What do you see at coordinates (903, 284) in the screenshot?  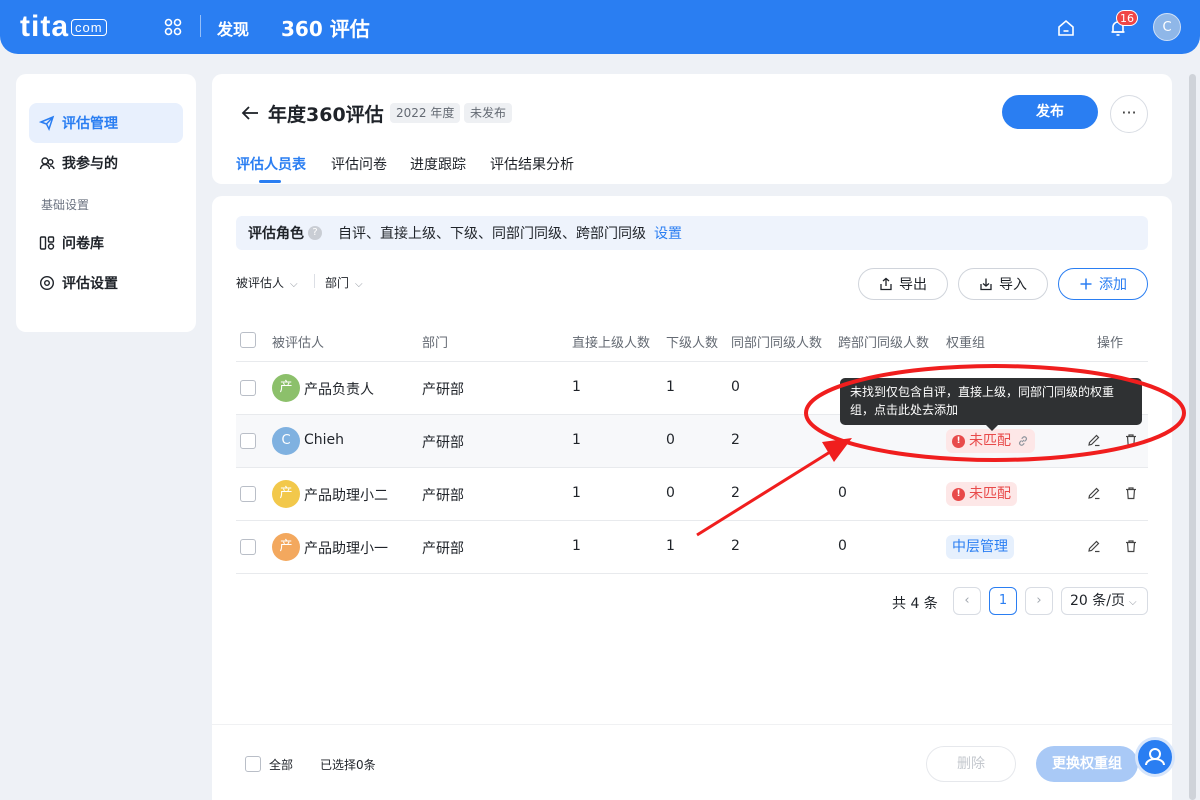 I see `export-button: 导出` at bounding box center [903, 284].